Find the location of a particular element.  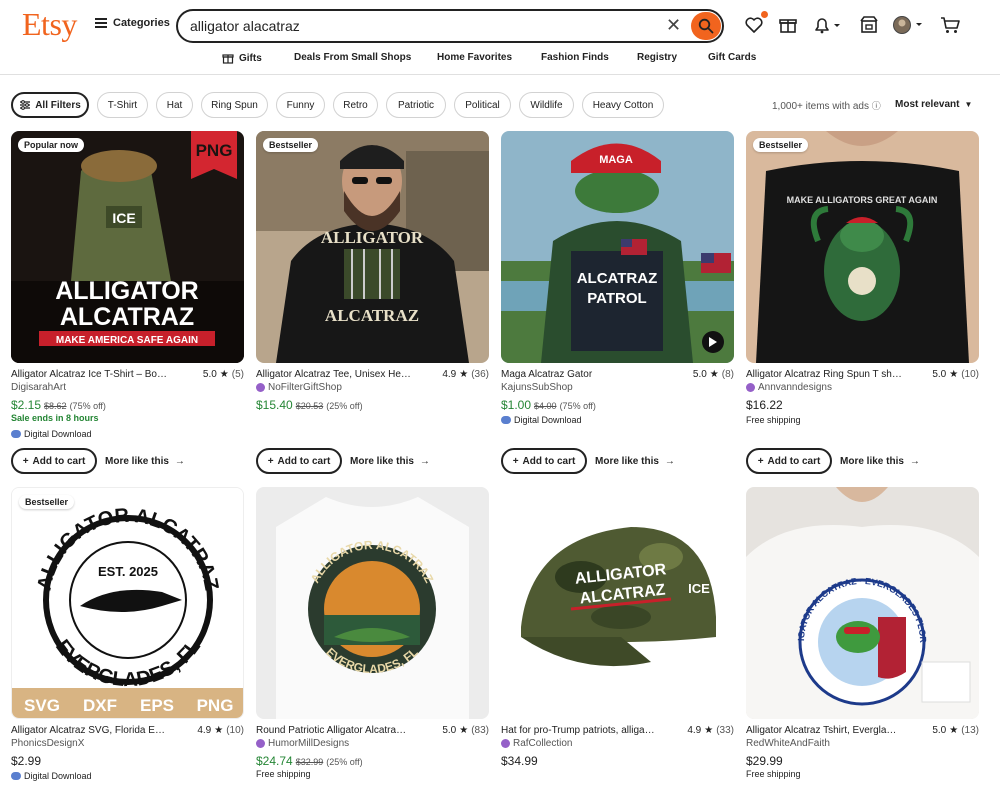

play-video-button is located at coordinates (713, 342).